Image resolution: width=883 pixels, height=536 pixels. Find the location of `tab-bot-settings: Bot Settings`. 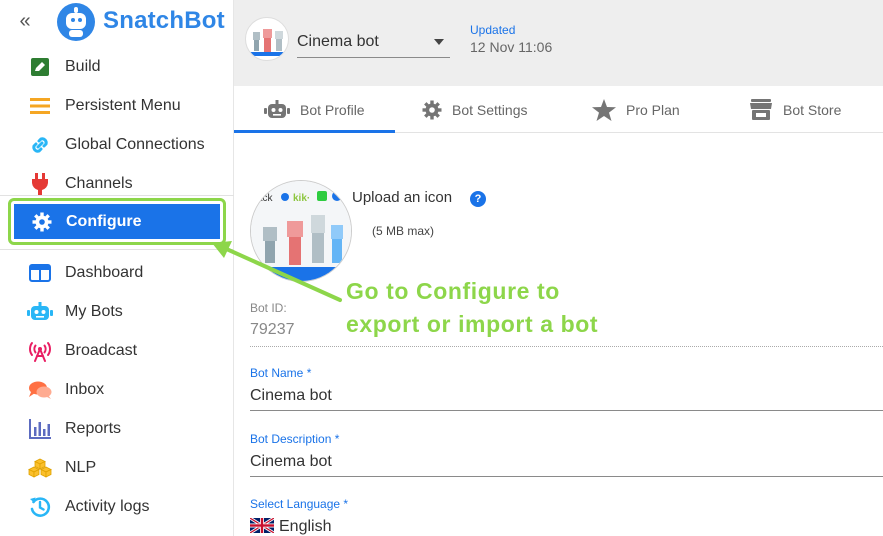

tab-bot-settings: Bot Settings is located at coordinates (475, 109).